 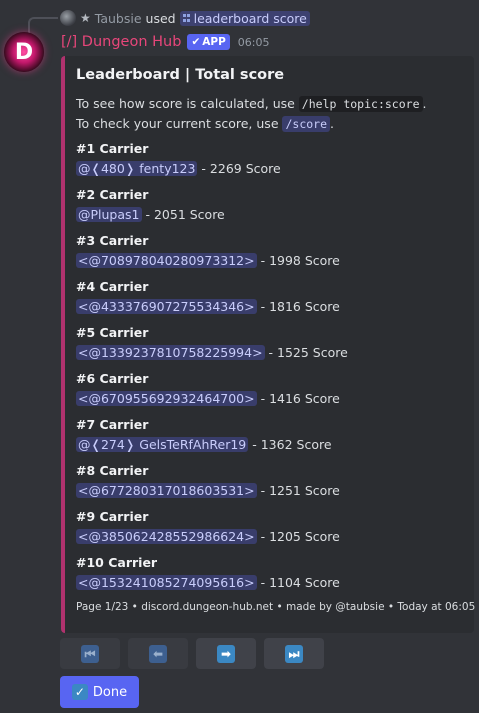 I want to click on first-page-icon: ⏮, so click(x=90, y=653).